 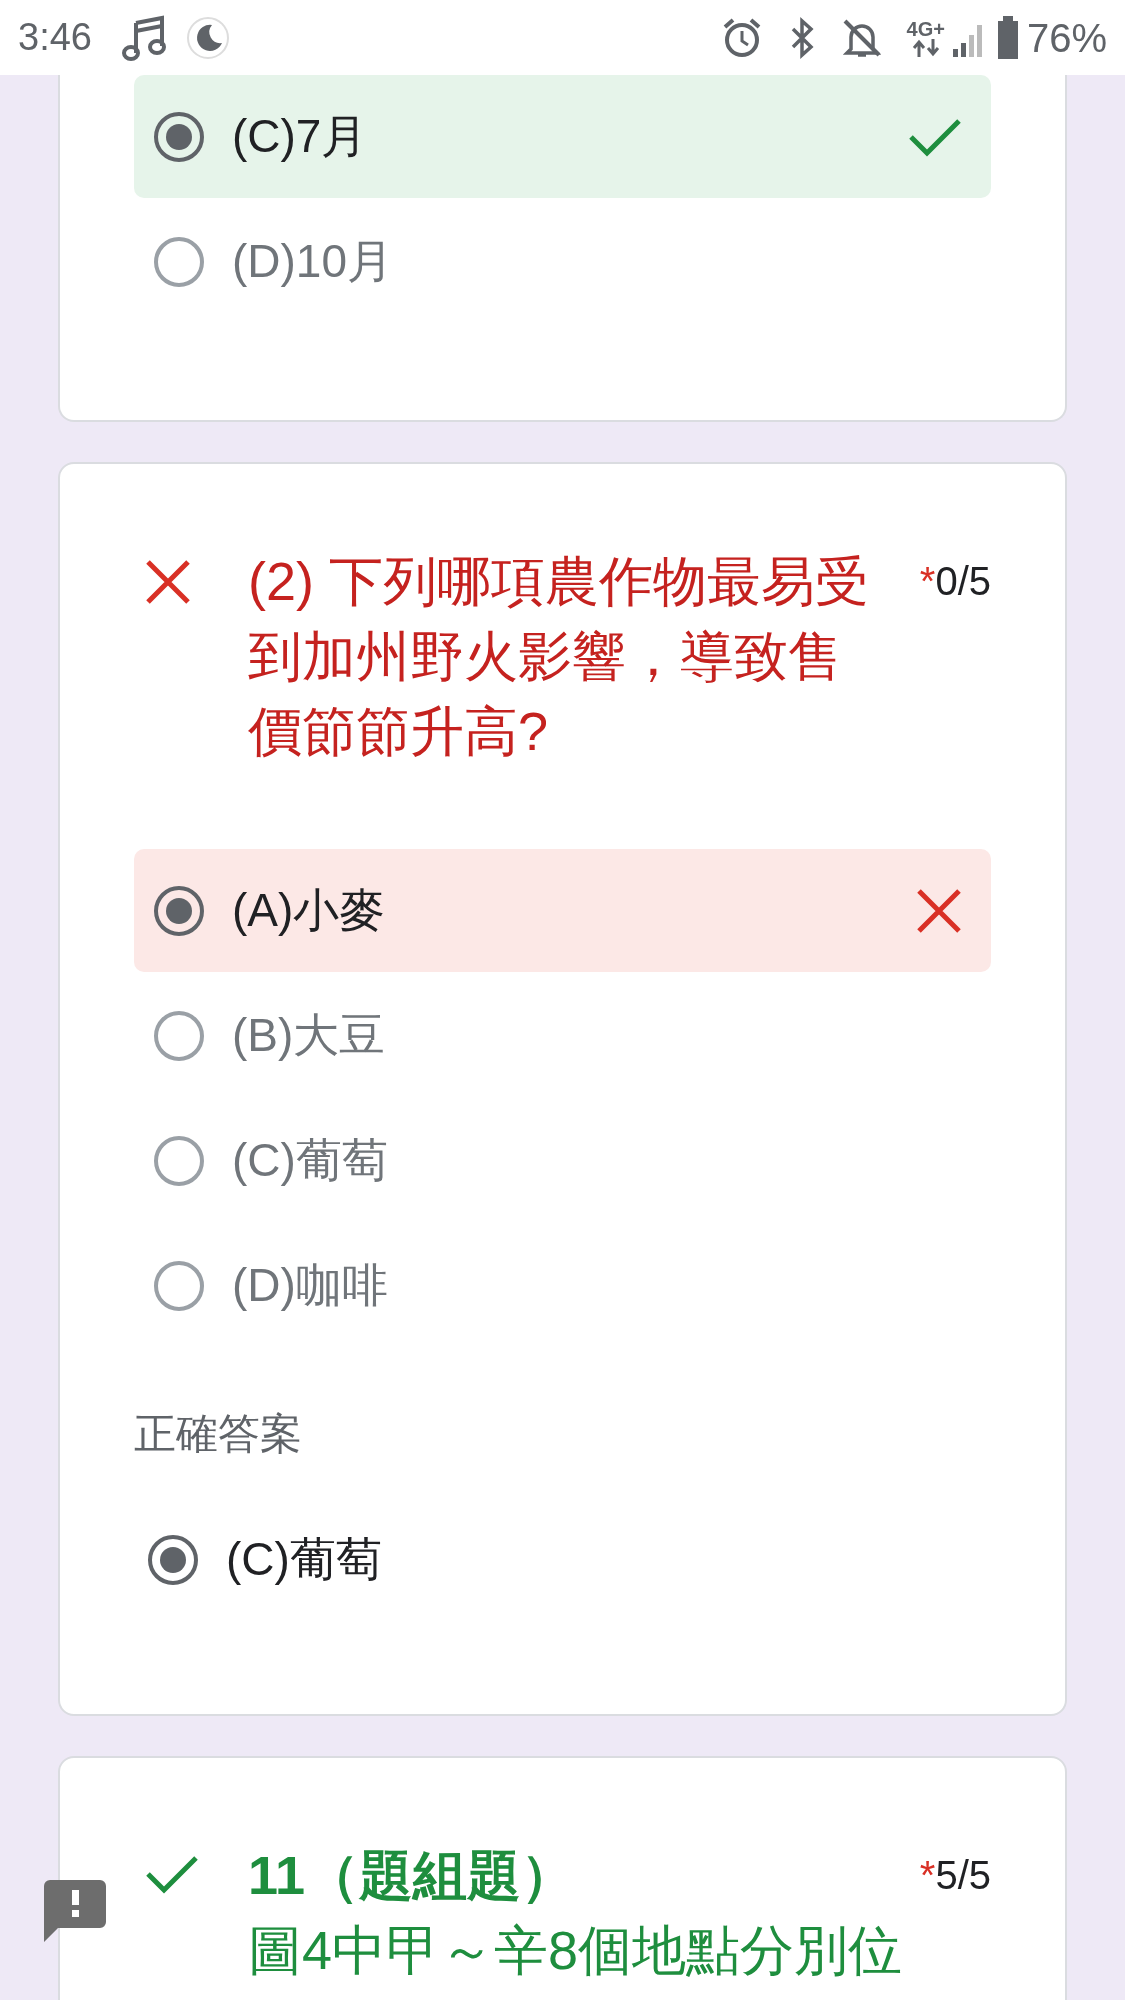 What do you see at coordinates (144, 37) in the screenshot?
I see `music-note-icon` at bounding box center [144, 37].